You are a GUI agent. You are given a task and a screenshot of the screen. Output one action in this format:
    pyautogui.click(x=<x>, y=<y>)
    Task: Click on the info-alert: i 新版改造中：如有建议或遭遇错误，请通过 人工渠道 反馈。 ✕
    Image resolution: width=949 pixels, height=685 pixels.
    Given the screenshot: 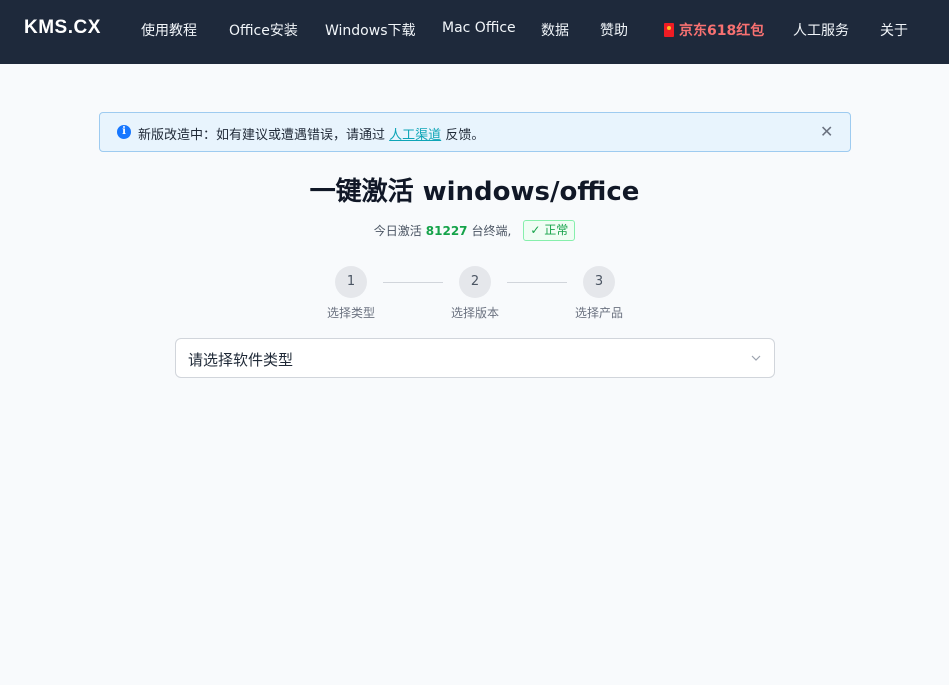 What is the action you would take?
    pyautogui.click(x=475, y=132)
    